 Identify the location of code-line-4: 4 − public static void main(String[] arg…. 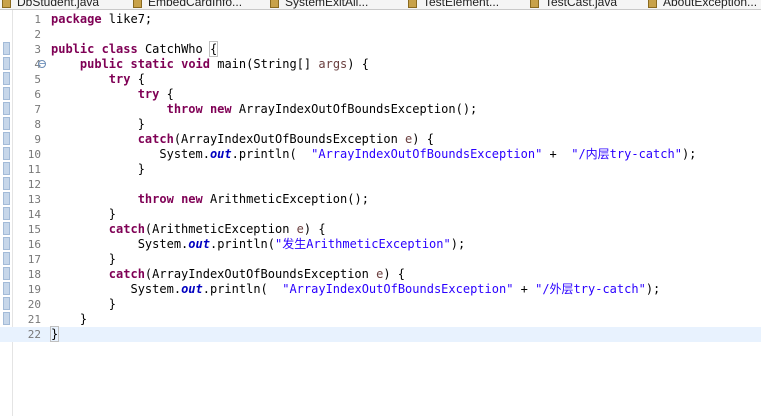
(380, 64).